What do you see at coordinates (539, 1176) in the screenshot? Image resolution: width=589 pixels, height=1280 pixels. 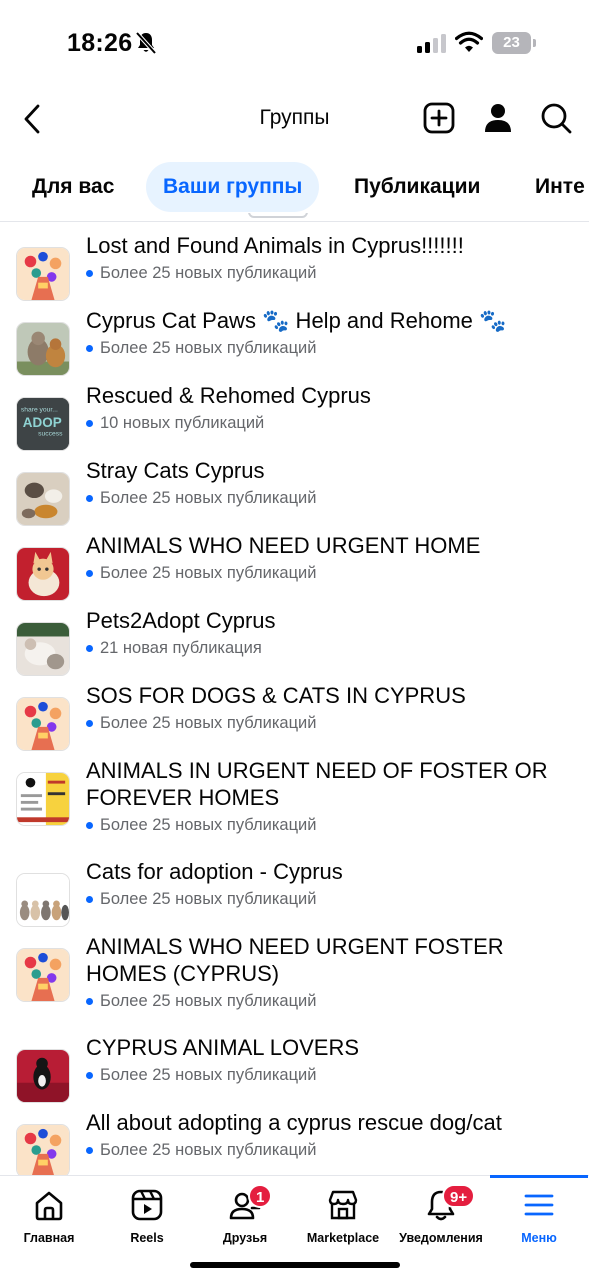 I see `active-tab-indicator` at bounding box center [539, 1176].